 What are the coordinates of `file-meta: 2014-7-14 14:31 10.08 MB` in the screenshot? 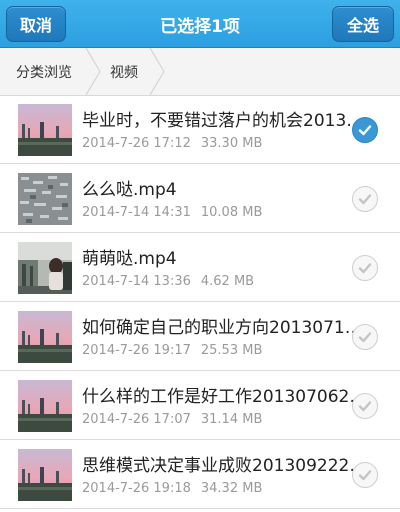 It's located at (172, 212).